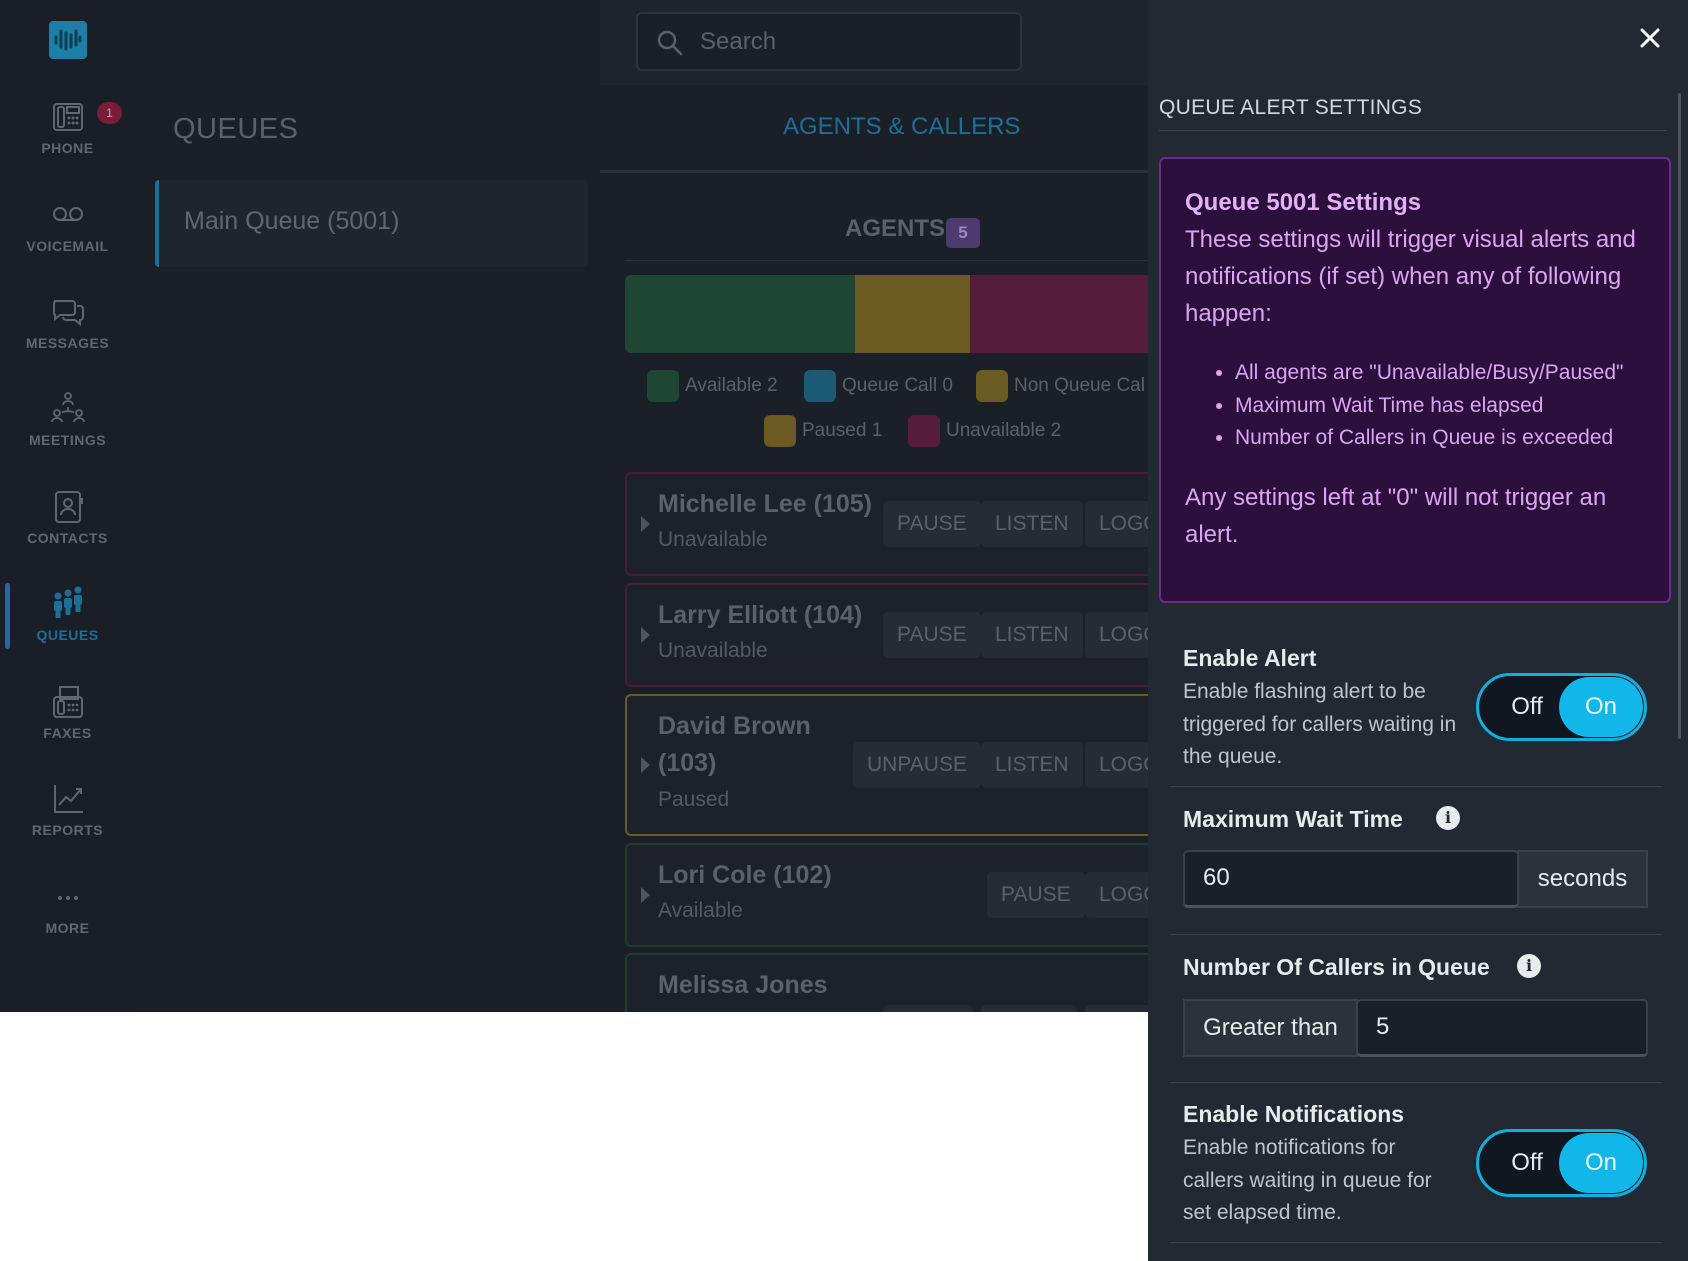 Image resolution: width=1688 pixels, height=1261 pixels. I want to click on legend-non-queue-call: Non Queue Cal, so click(1060, 386).